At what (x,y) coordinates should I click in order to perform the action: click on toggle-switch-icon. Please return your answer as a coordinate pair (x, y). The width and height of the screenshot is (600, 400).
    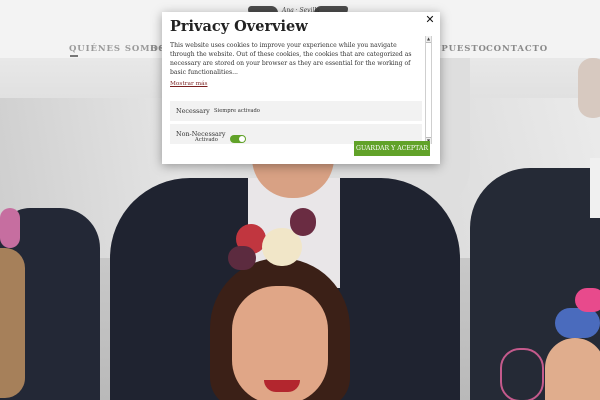
    Looking at the image, I should click on (238, 139).